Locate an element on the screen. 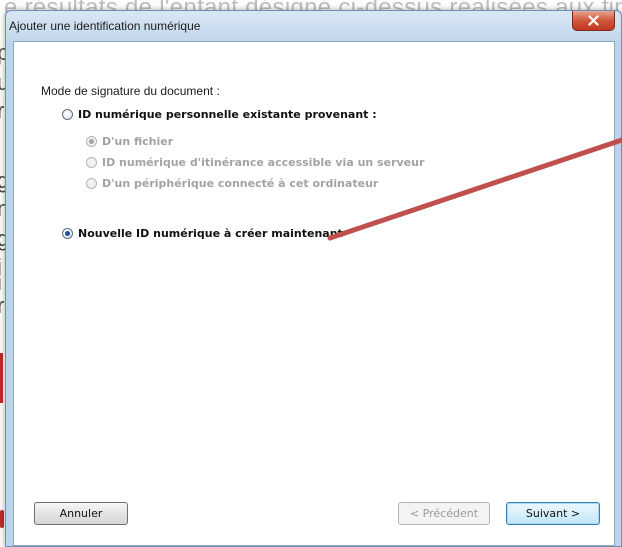  radio-new-id is located at coordinates (67, 233).